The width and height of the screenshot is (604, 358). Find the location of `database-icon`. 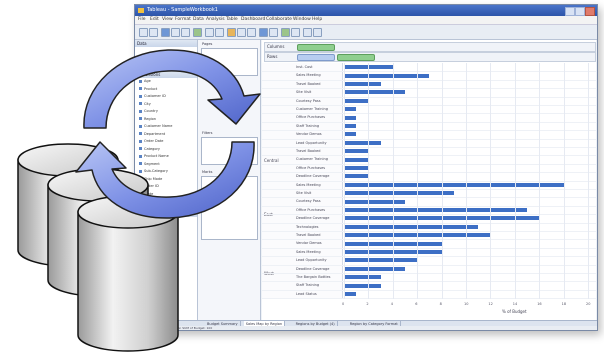

database-icon is located at coordinates (128, 273).